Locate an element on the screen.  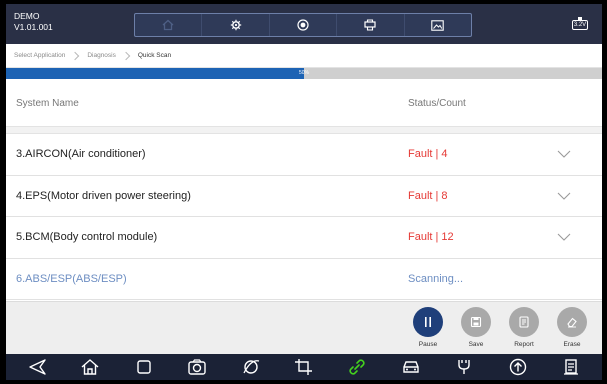
camera-icon is located at coordinates (197, 367).